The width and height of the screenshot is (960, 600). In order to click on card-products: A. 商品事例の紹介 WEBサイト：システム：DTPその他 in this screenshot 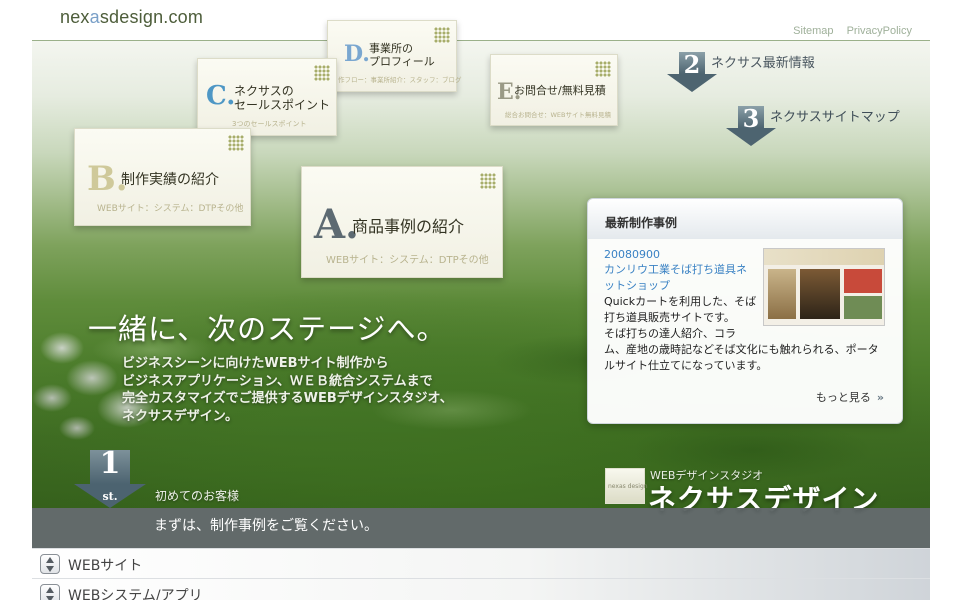, I will do `click(402, 222)`.